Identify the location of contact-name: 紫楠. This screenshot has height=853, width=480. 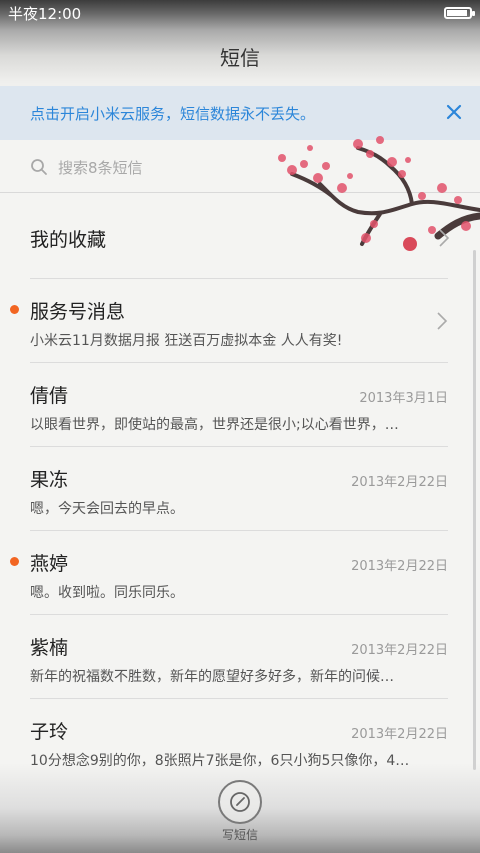
(49, 648).